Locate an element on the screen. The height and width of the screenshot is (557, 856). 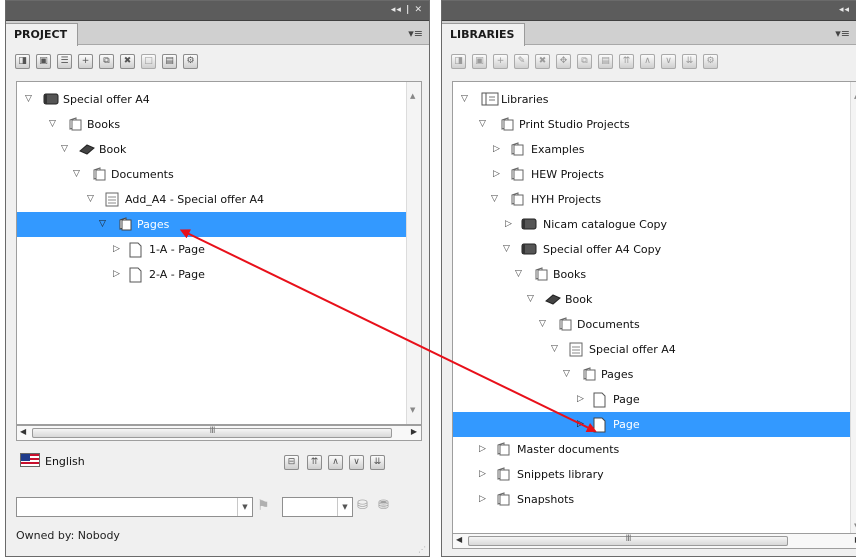
properties-icon: ☰ is located at coordinates (64, 61).